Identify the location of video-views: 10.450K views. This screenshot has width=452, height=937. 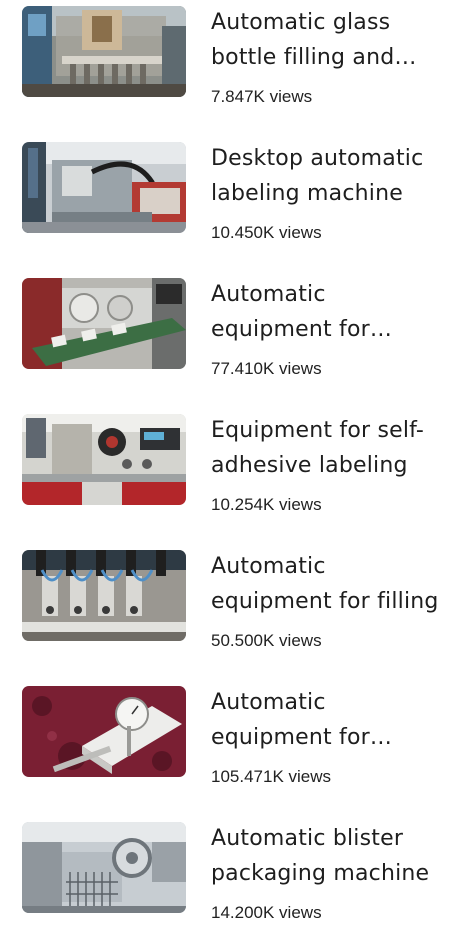
(266, 232).